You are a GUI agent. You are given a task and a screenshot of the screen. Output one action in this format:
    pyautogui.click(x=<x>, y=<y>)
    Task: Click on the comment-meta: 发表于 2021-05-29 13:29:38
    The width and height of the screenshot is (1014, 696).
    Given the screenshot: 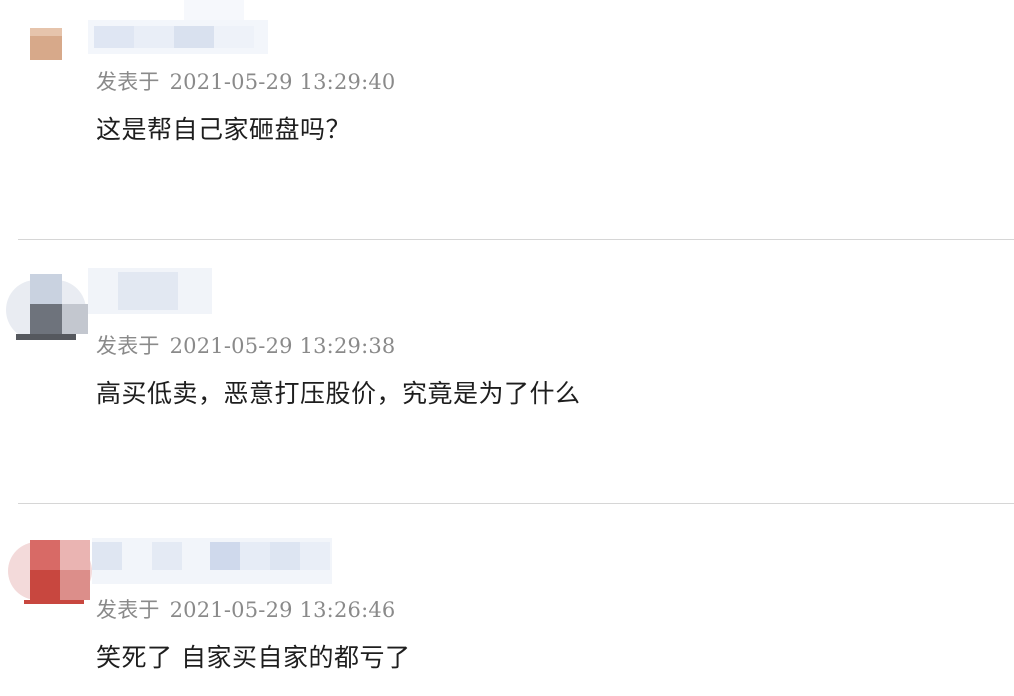 What is the action you would take?
    pyautogui.click(x=245, y=345)
    